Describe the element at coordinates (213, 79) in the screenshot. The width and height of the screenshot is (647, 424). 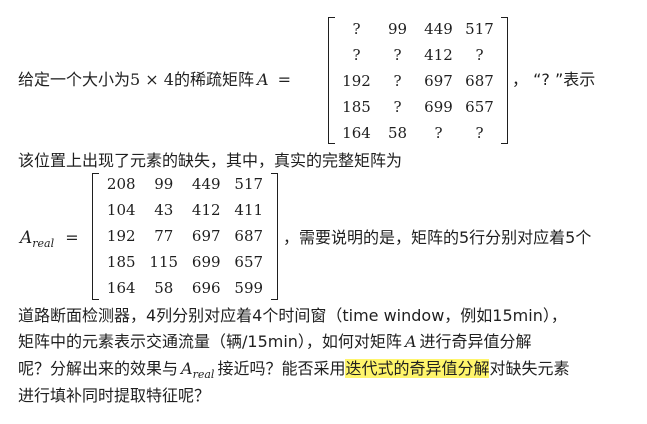
I see `intro-mid: 的稀疏矩阵` at that location.